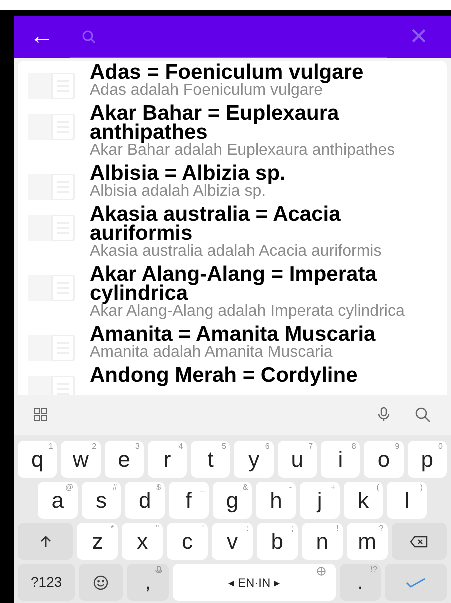  I want to click on key-hint: 2, so click(94, 446).